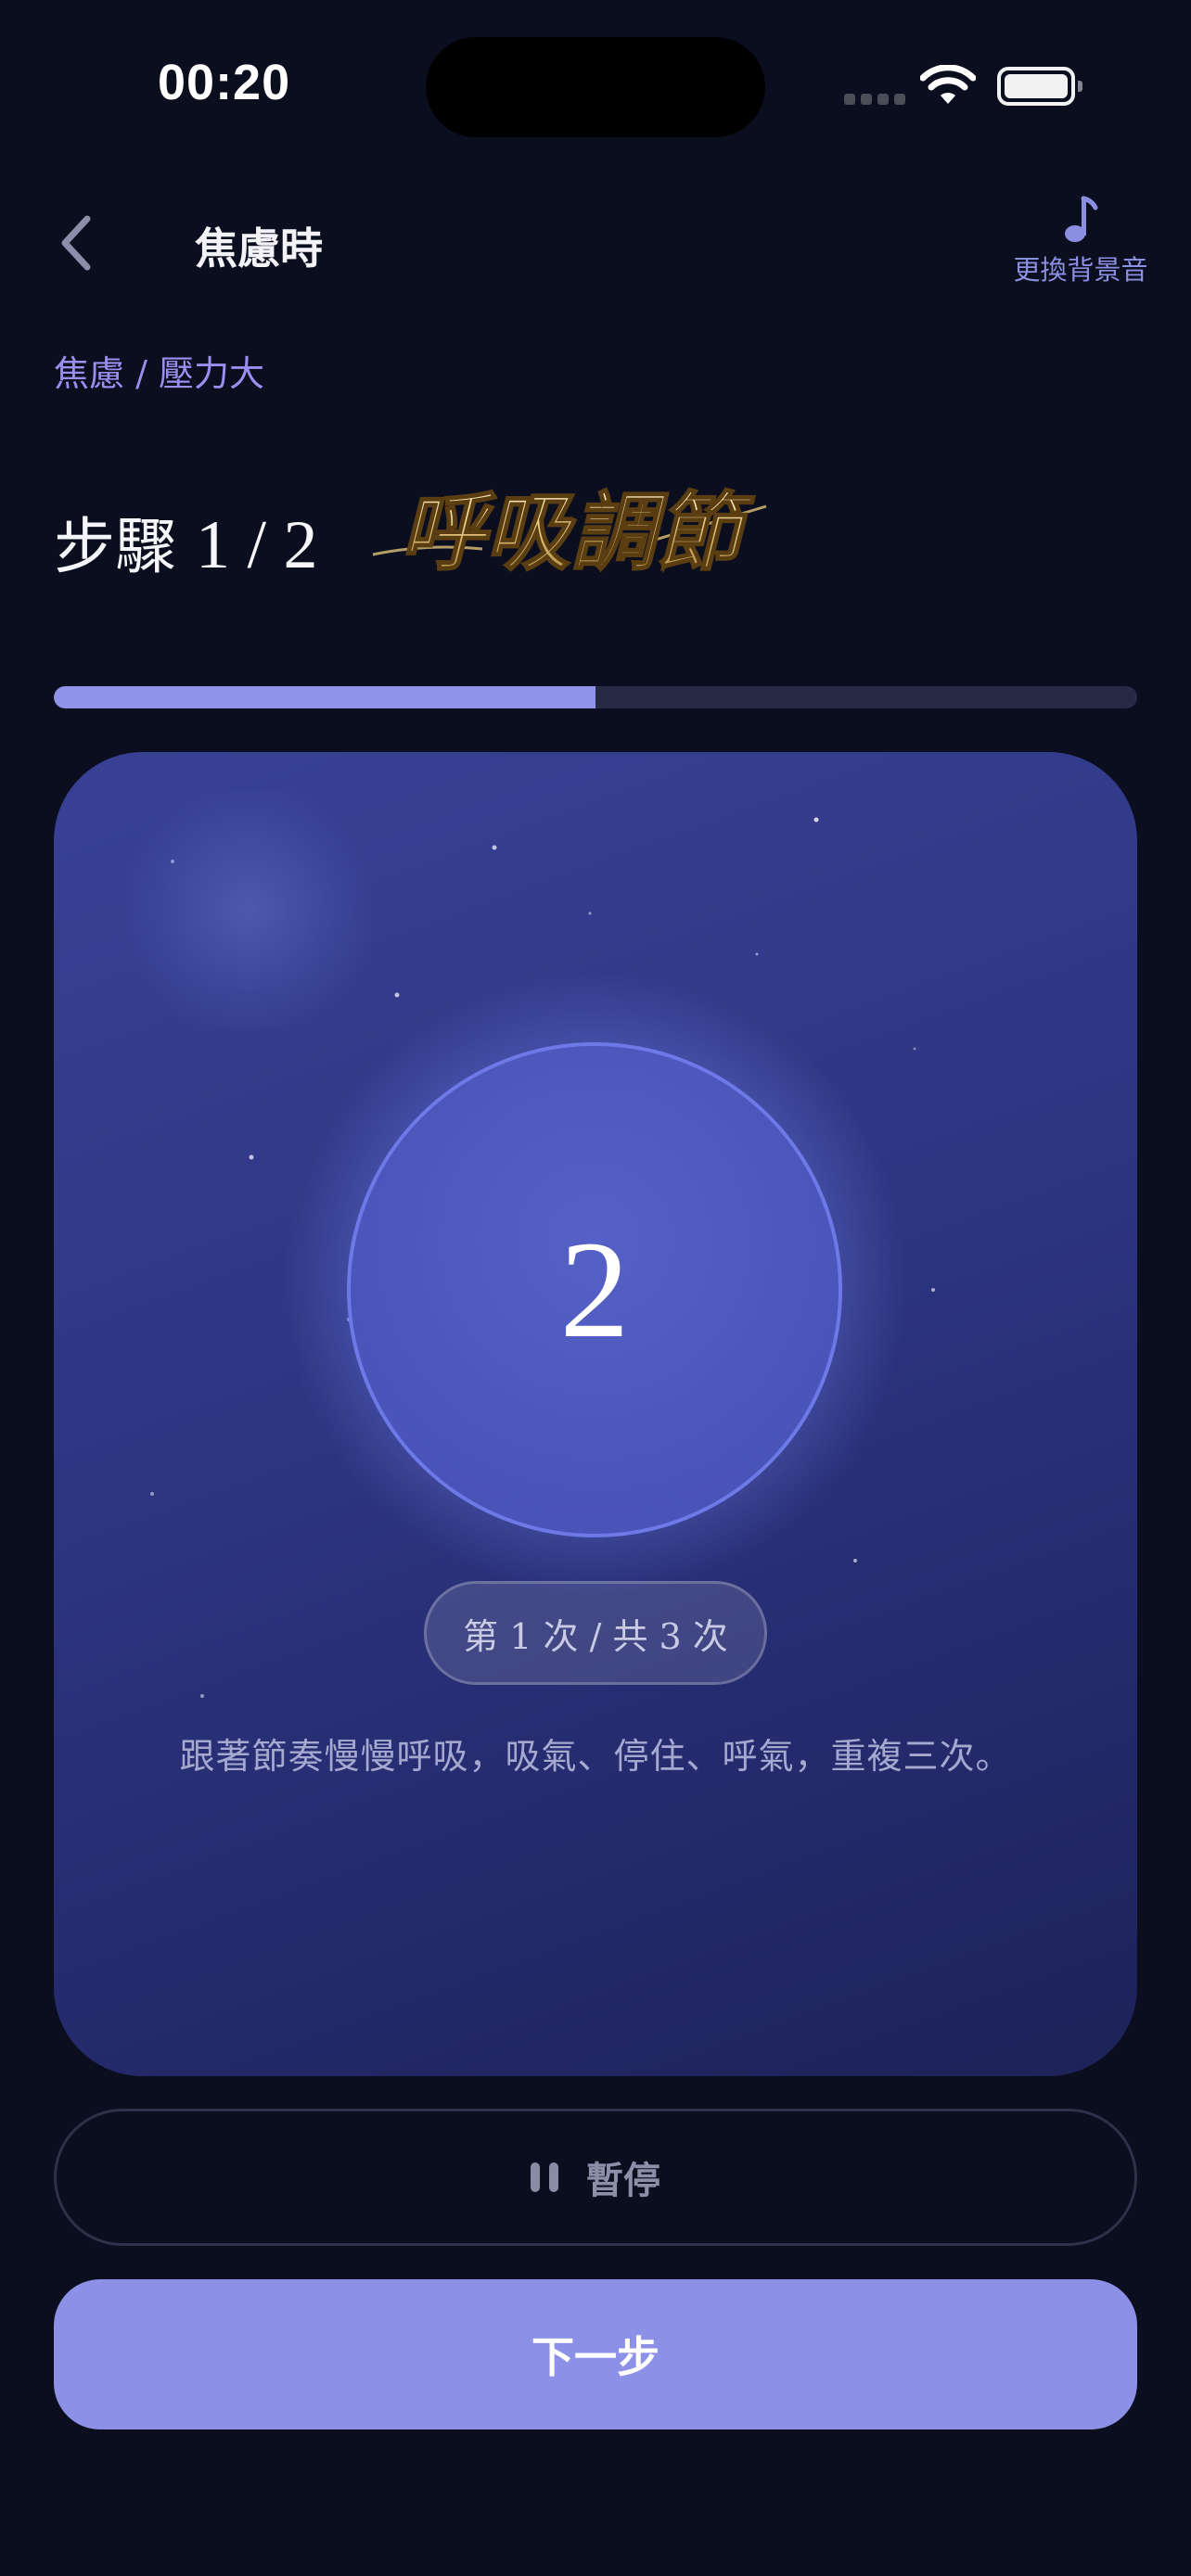  Describe the element at coordinates (595, 1756) in the screenshot. I see `instruction-text: 跟著節奏慢慢呼吸，吸氣、停住、呼氣，重複三次。` at that location.